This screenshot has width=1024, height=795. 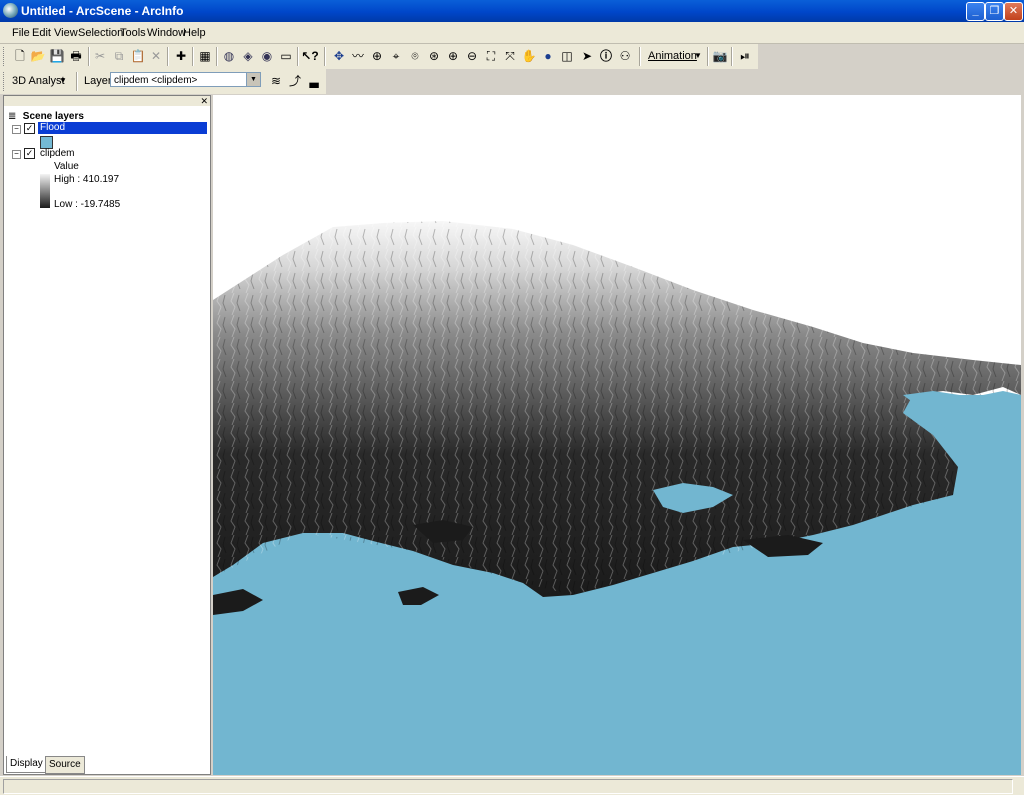 I want to click on open-folder-icon: 📂, so click(x=38, y=56).